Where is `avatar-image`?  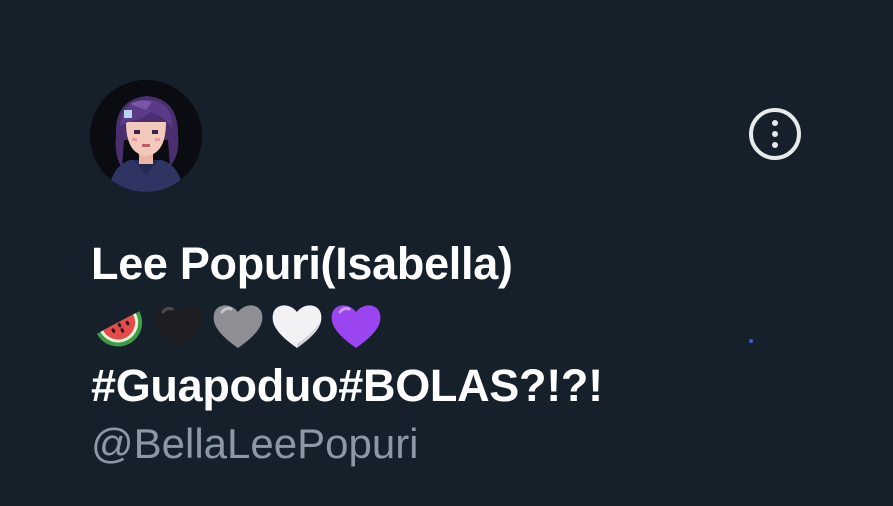 avatar-image is located at coordinates (146, 136).